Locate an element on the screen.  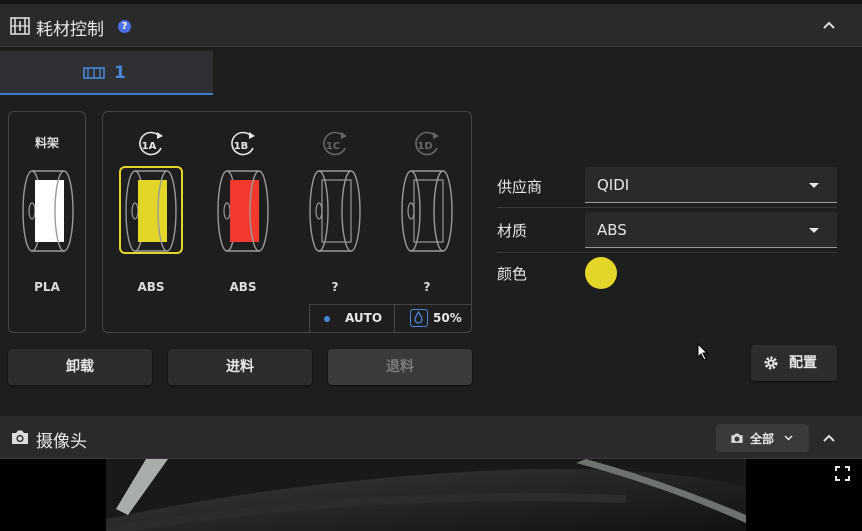
gear-icon is located at coordinates (771, 363).